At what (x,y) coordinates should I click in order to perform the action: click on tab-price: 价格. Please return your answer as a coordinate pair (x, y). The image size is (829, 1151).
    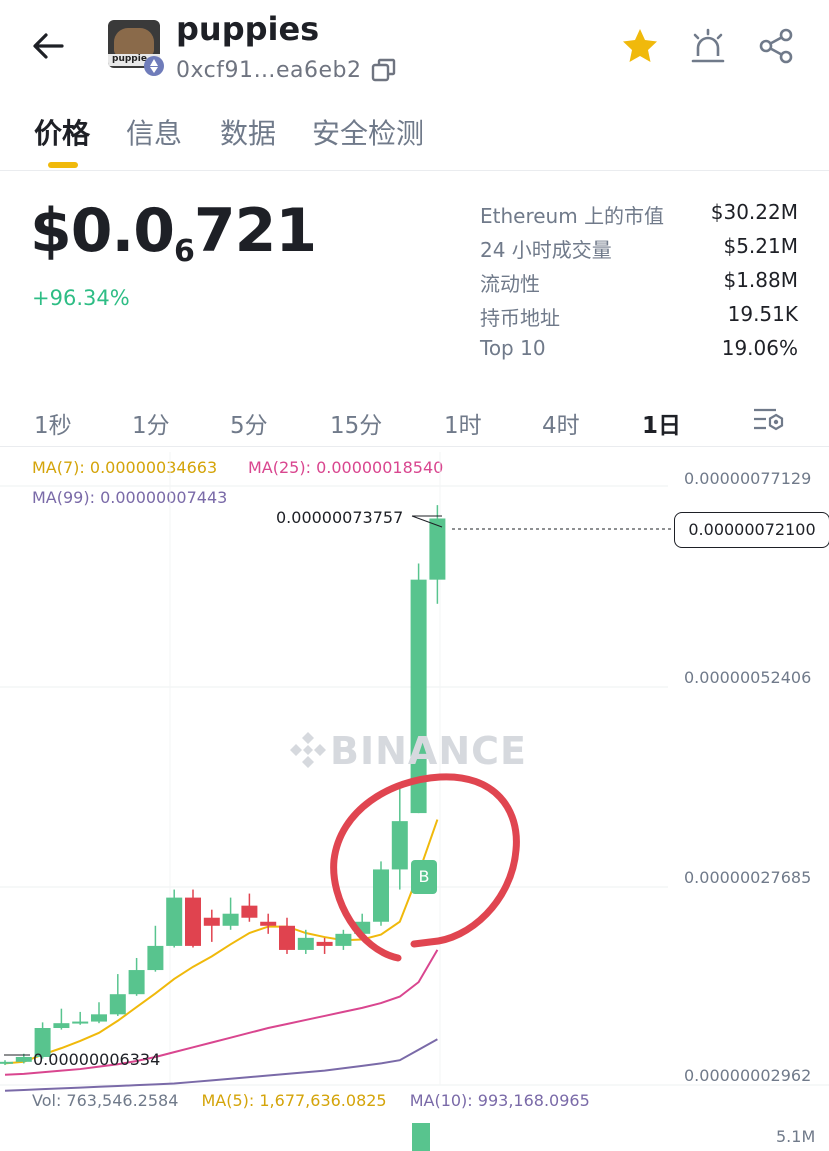
    Looking at the image, I should click on (62, 132).